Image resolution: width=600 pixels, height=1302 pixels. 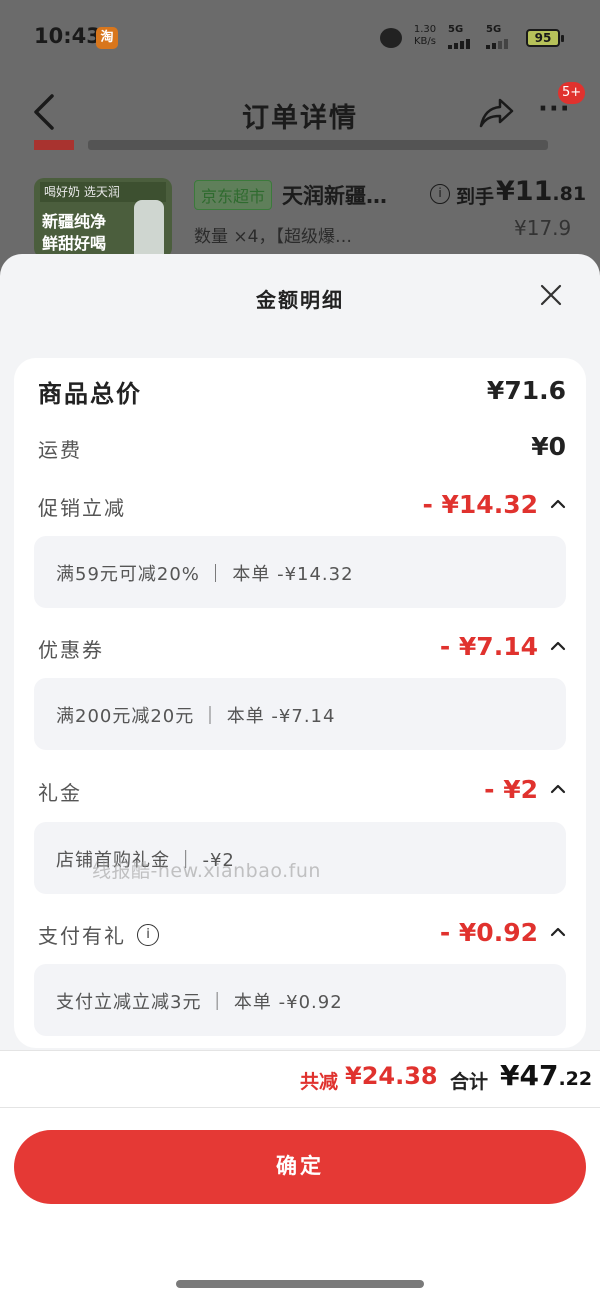 I want to click on product-image-line2: 鲜甜好喝, so click(x=74, y=243).